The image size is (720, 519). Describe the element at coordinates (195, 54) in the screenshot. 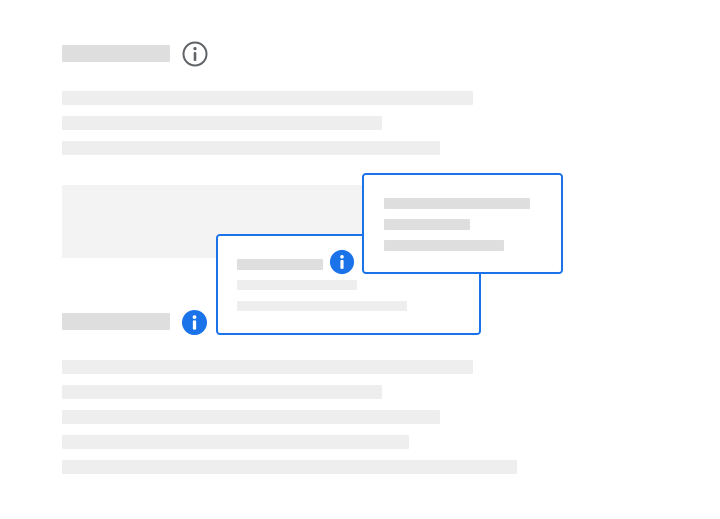

I see `info-outline-icon` at that location.